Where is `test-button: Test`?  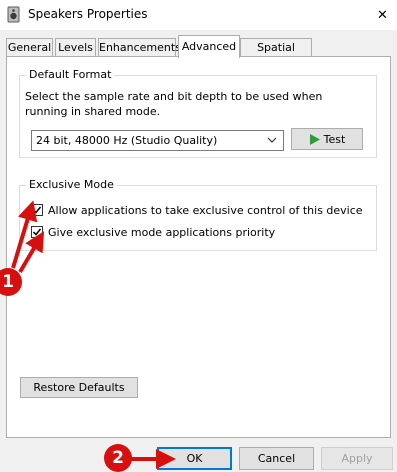 test-button: Test is located at coordinates (327, 139).